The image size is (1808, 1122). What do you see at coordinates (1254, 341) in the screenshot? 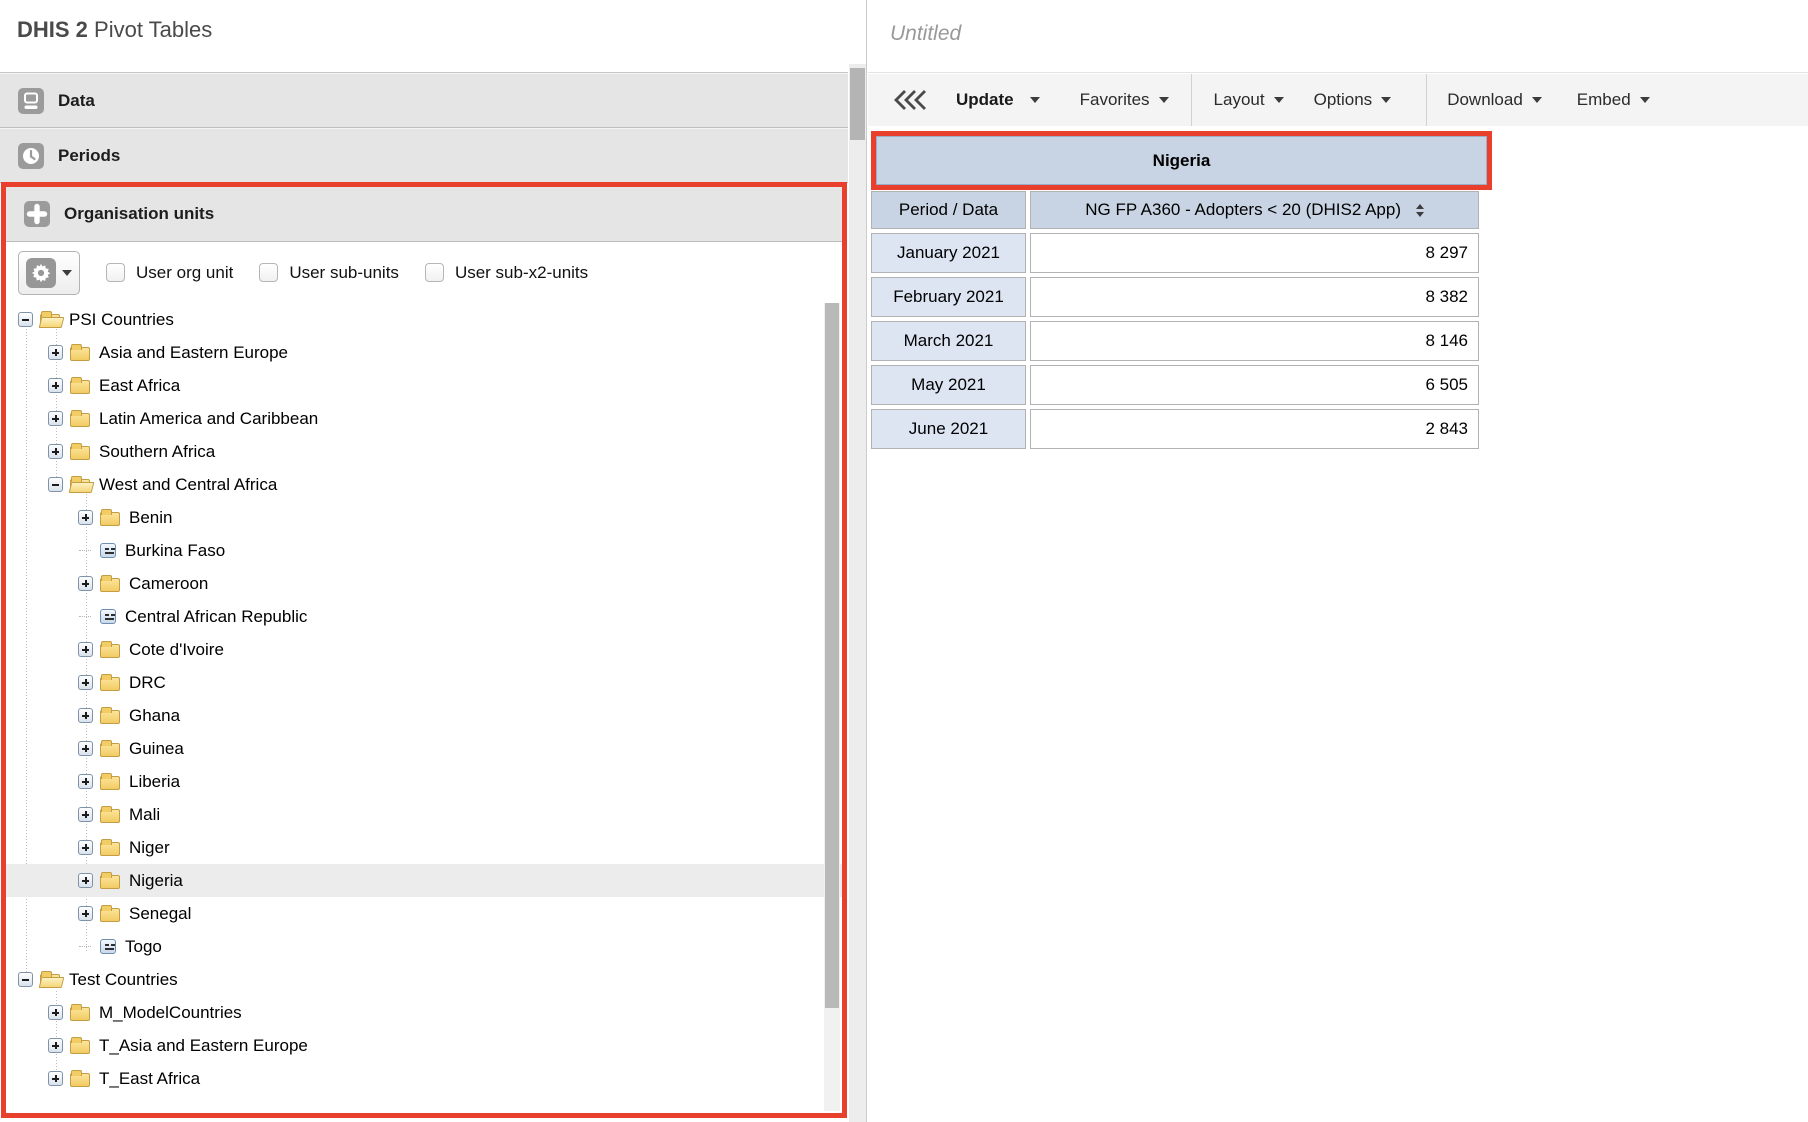
I see `value-cell: 8 146` at bounding box center [1254, 341].